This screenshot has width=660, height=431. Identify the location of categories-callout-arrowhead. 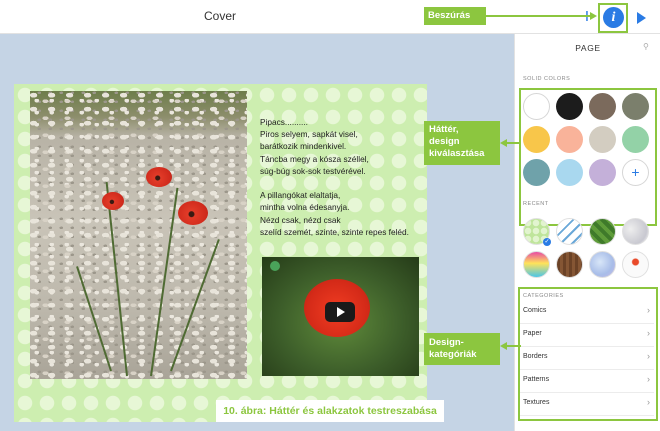
(503, 346).